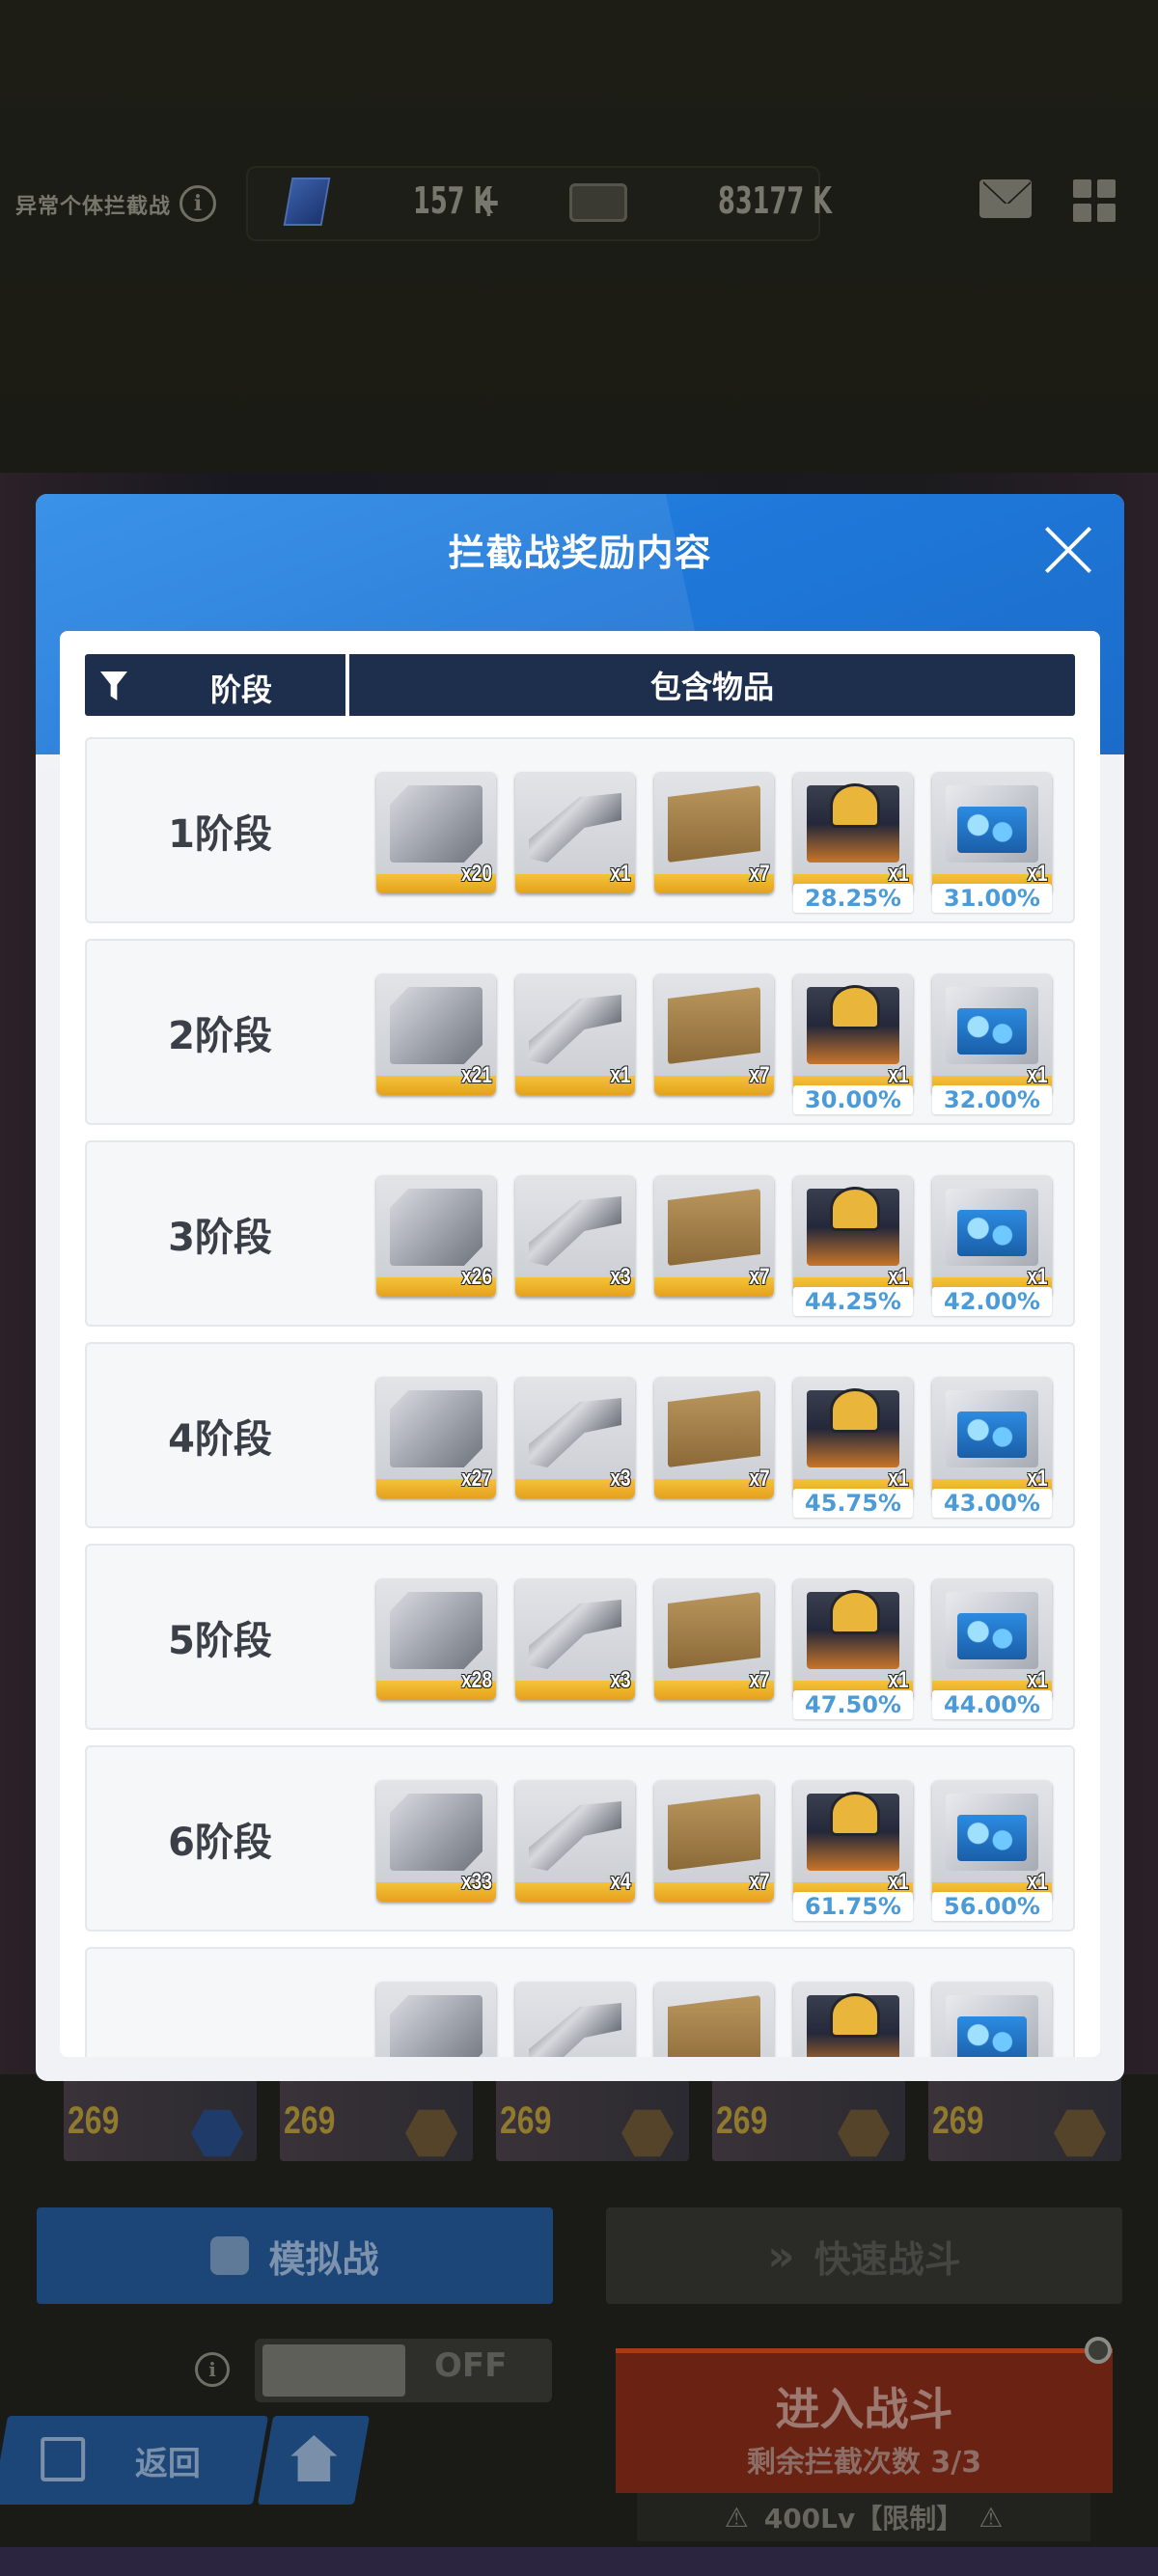 The width and height of the screenshot is (1158, 2576). I want to click on item-quantity: x3, so click(620, 1680).